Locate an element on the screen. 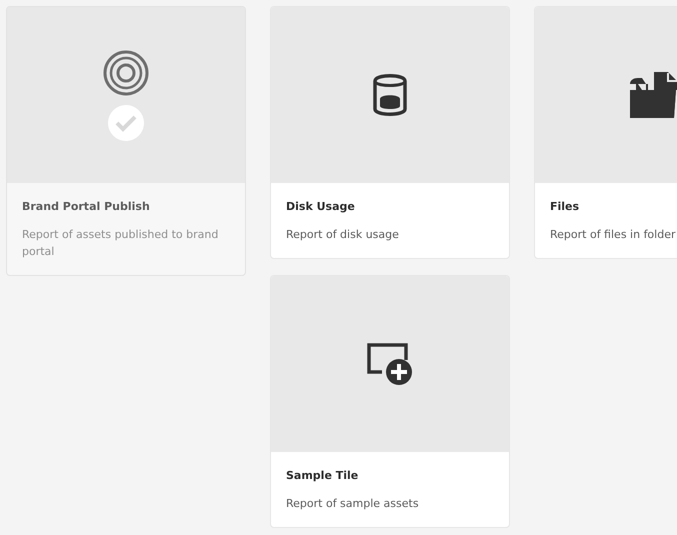 This screenshot has width=677, height=535. card-description: Report of disk usage is located at coordinates (343, 235).